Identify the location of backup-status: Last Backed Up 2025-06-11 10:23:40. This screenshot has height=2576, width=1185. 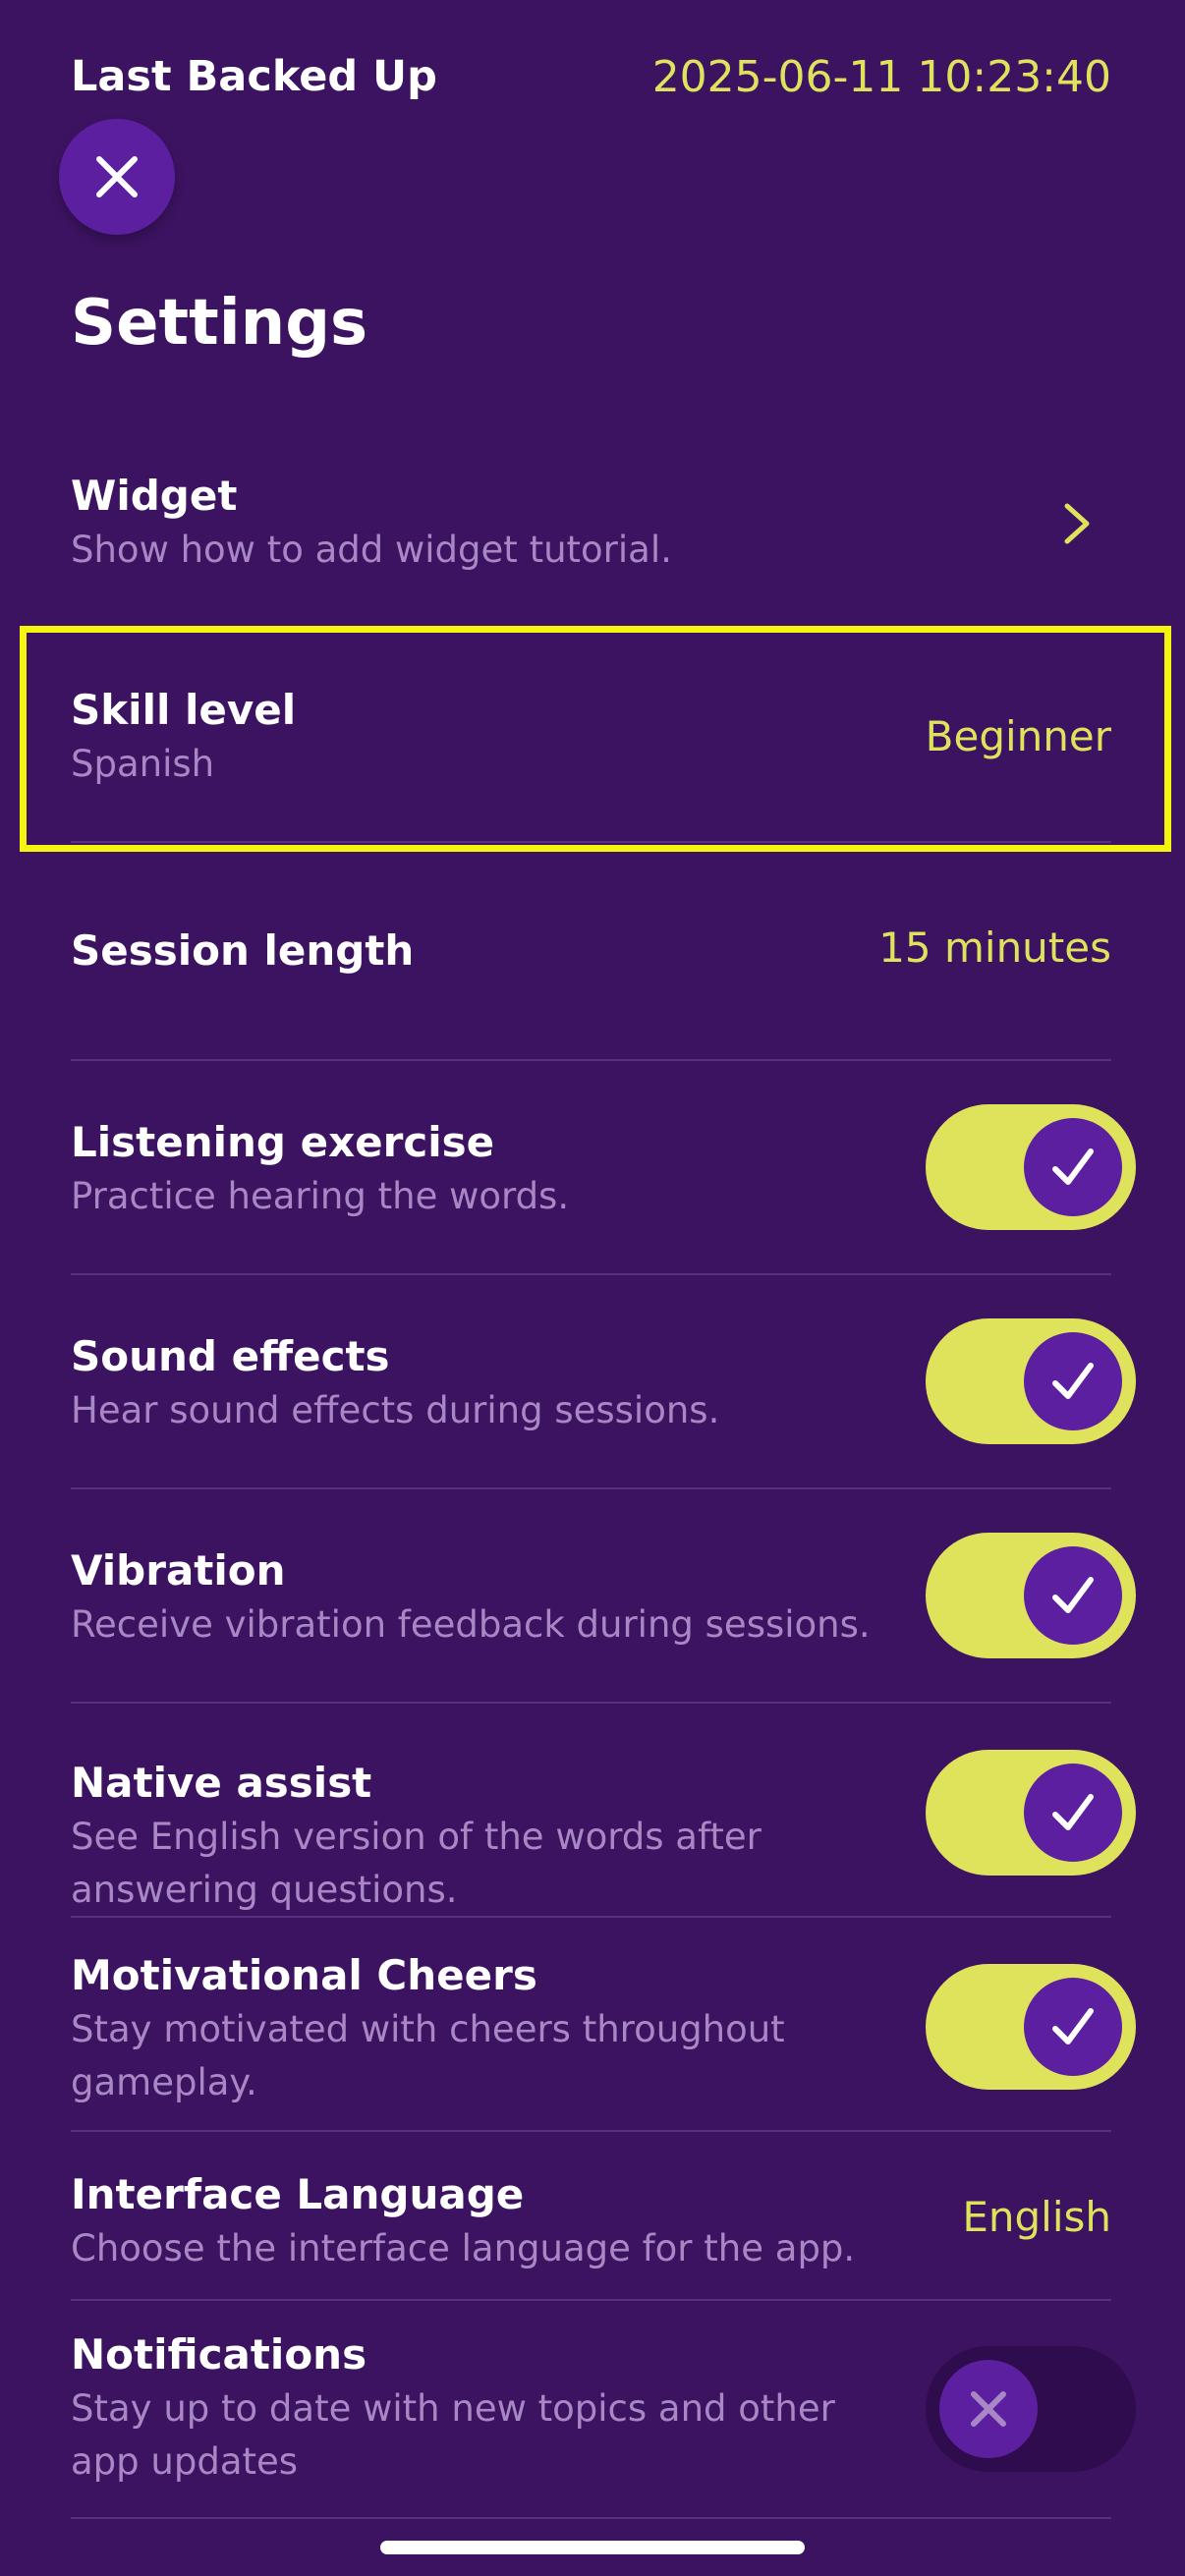
(591, 76).